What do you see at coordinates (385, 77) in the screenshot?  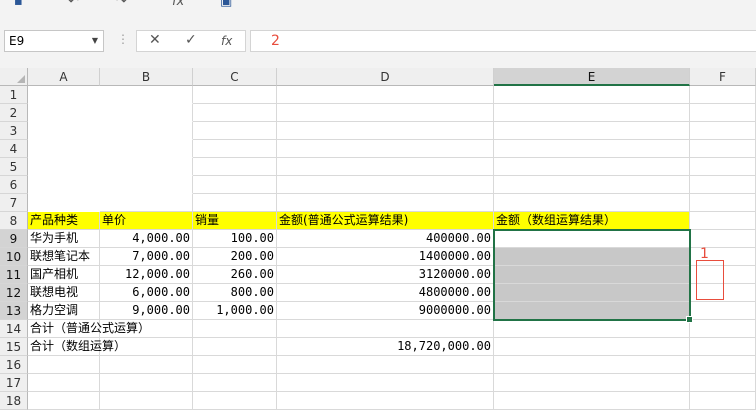 I see `column-header-d: D` at bounding box center [385, 77].